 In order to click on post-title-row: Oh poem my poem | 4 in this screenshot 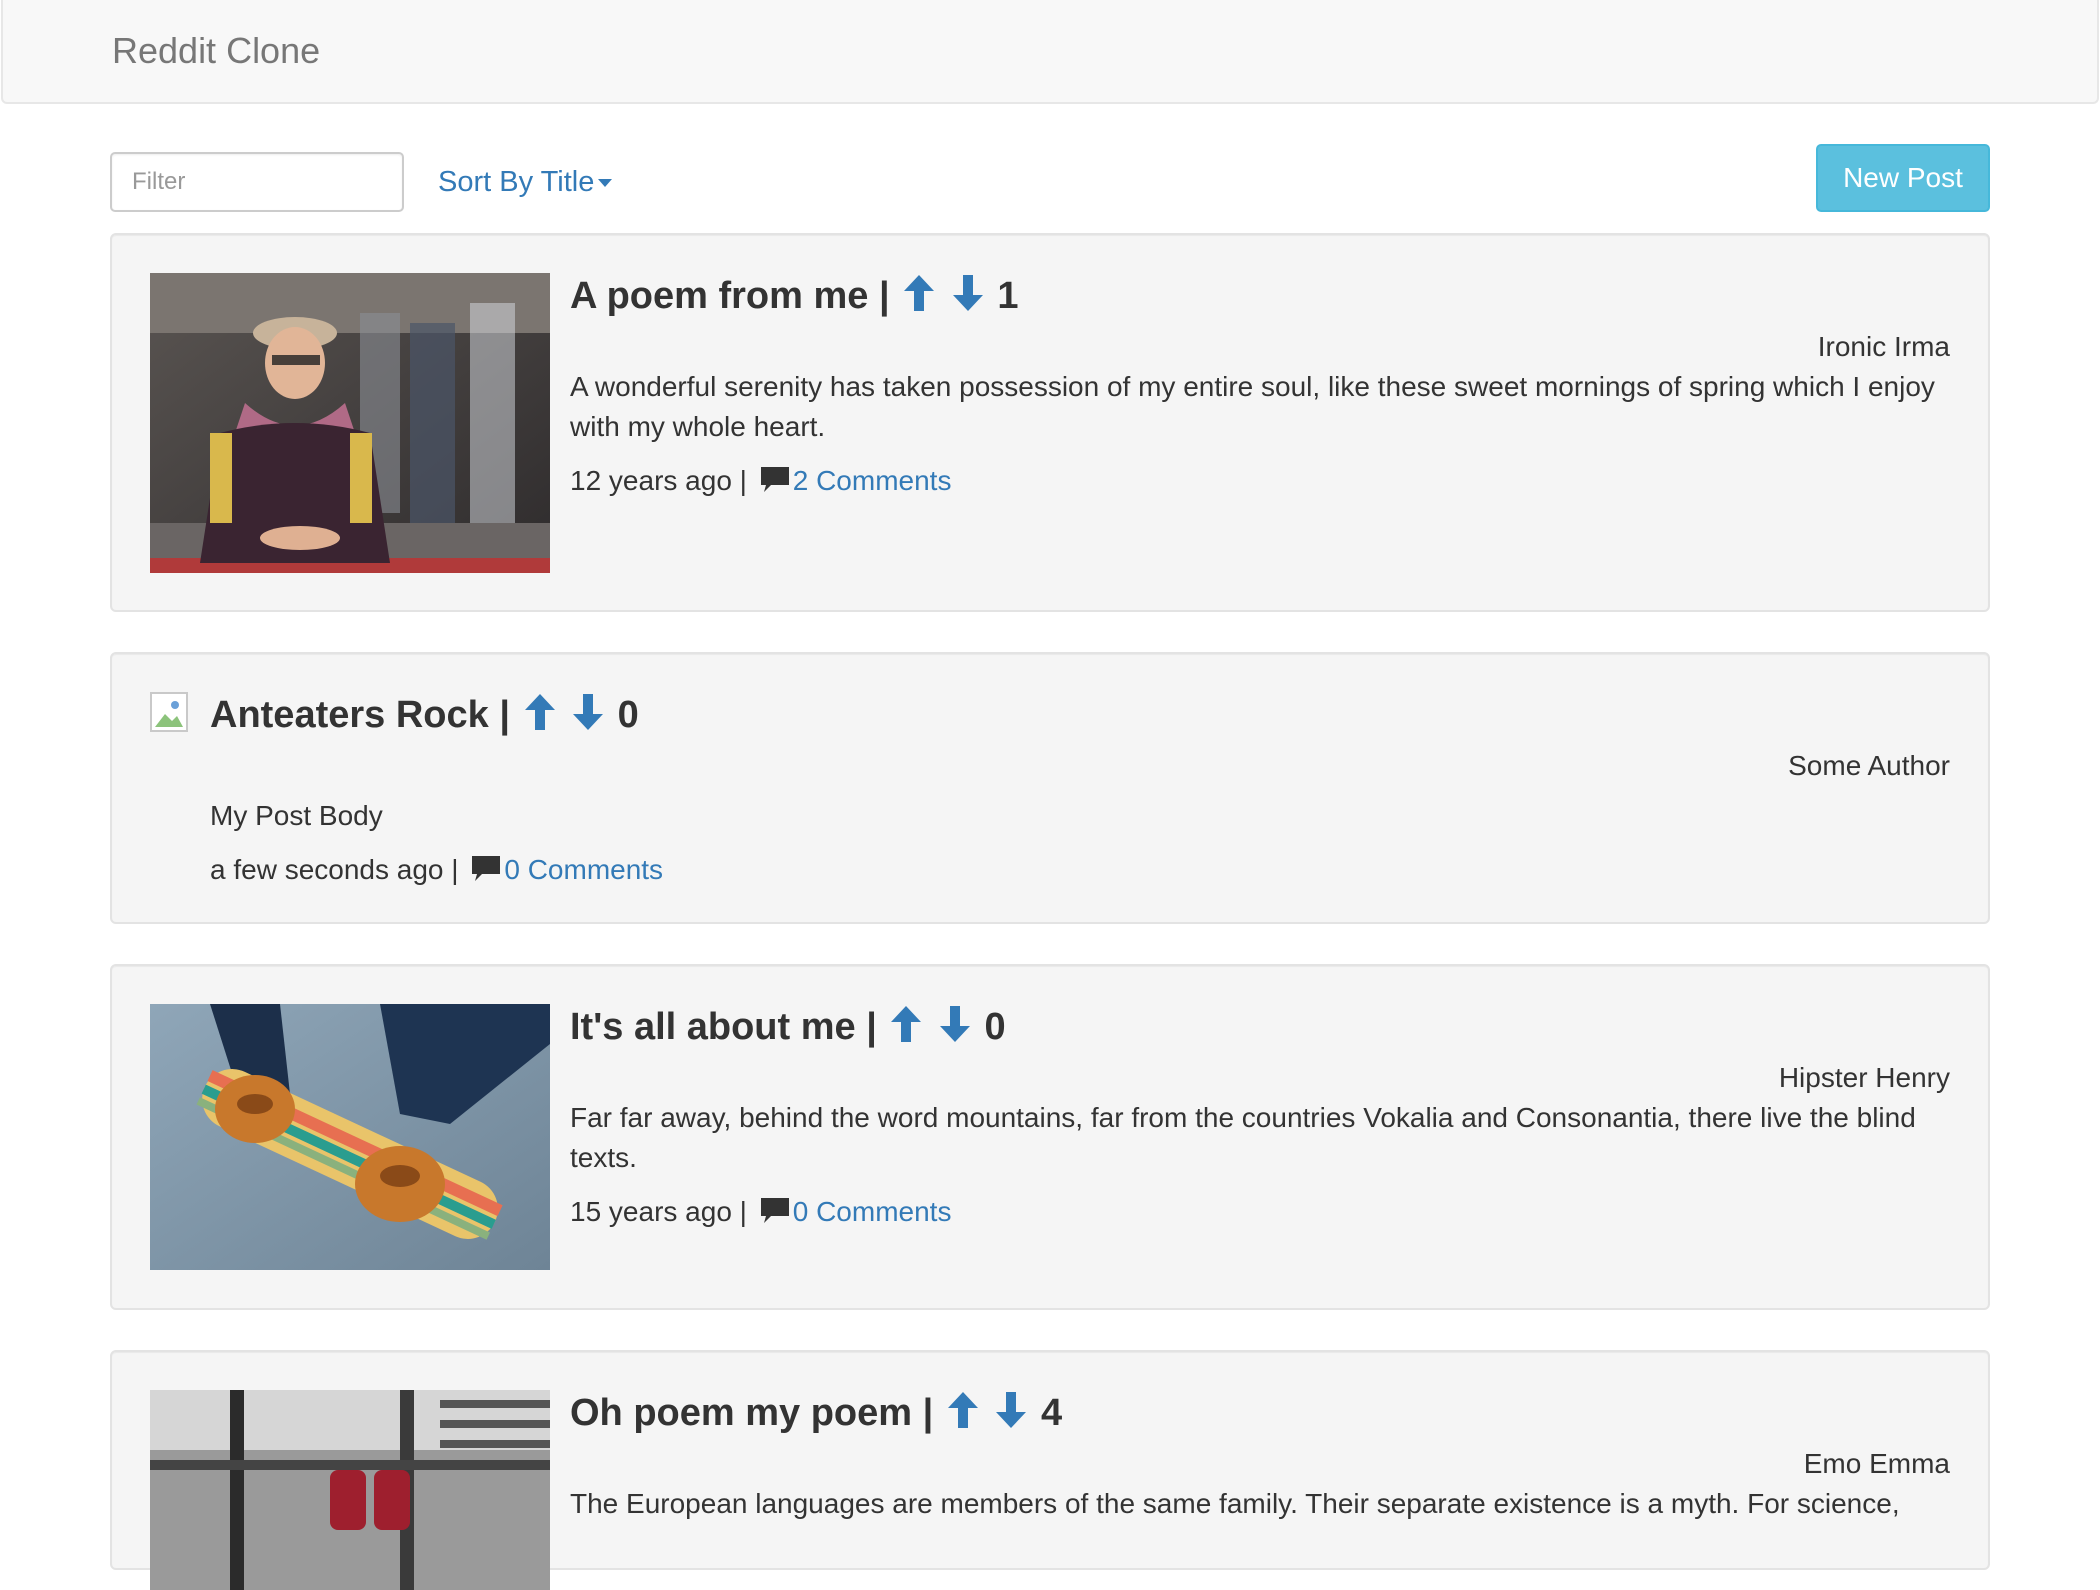, I will do `click(1260, 1414)`.